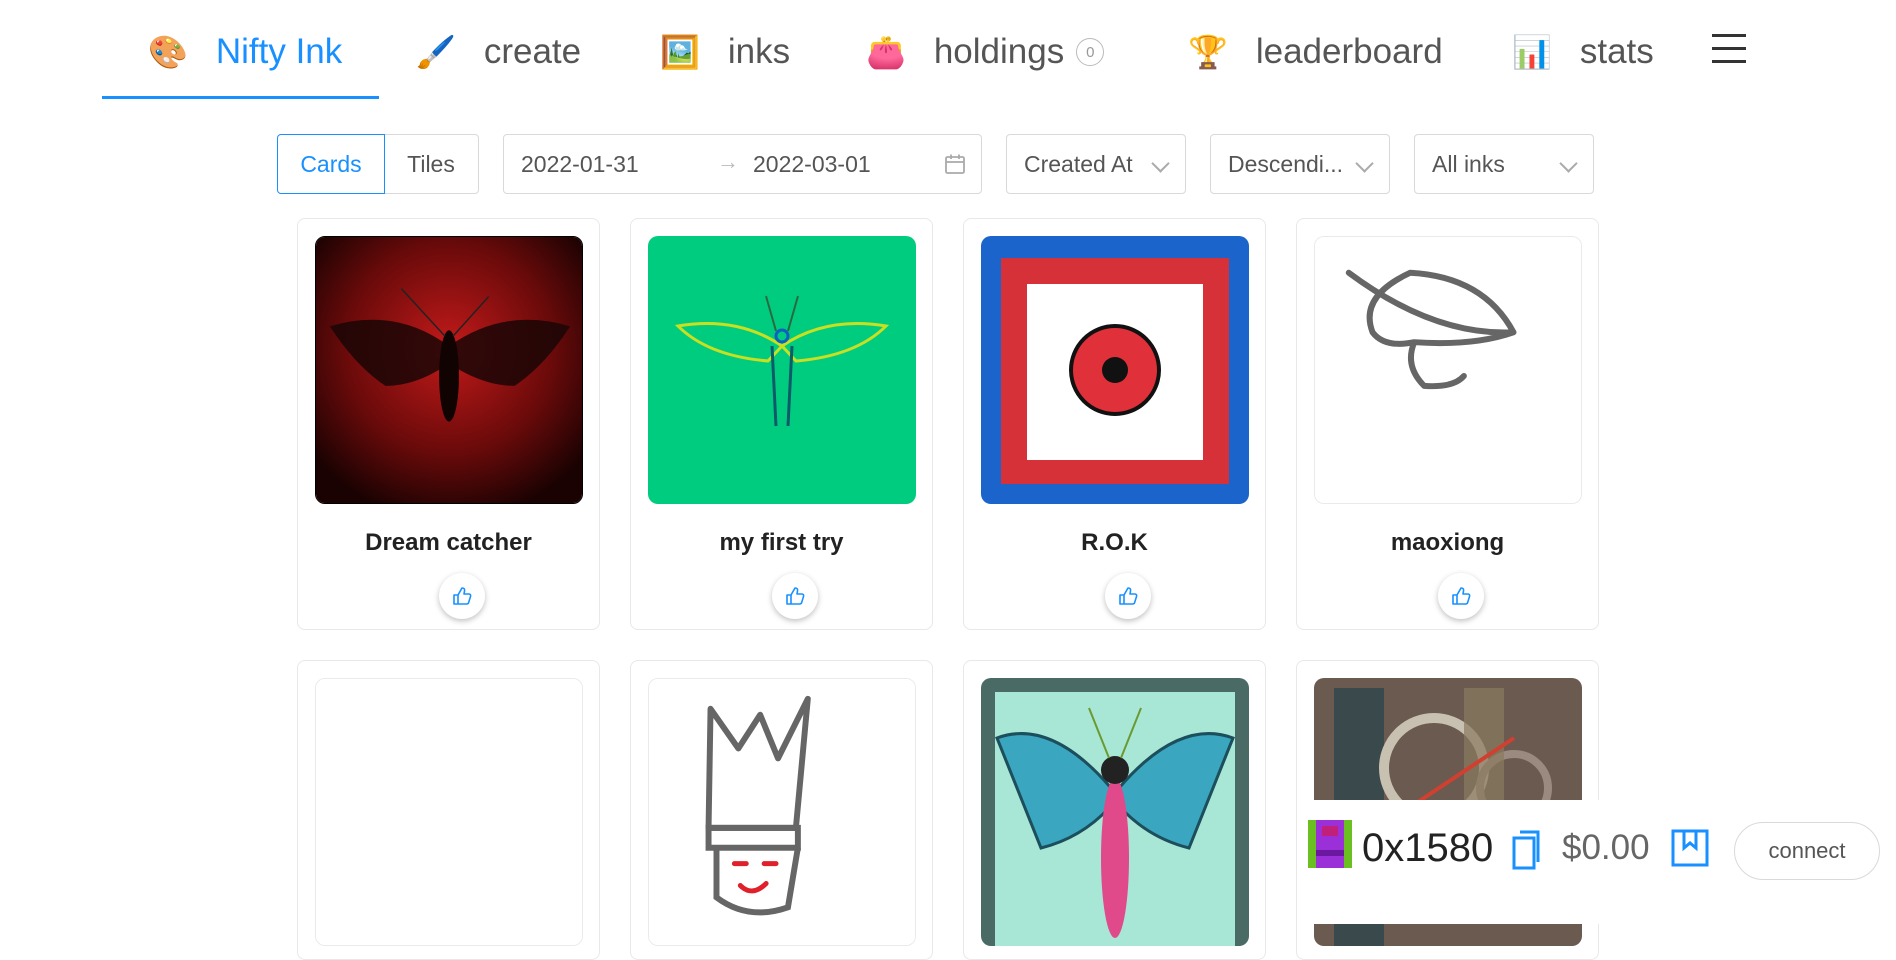 This screenshot has width=1896, height=960. I want to click on ink-title: maoxiong, so click(1447, 542).